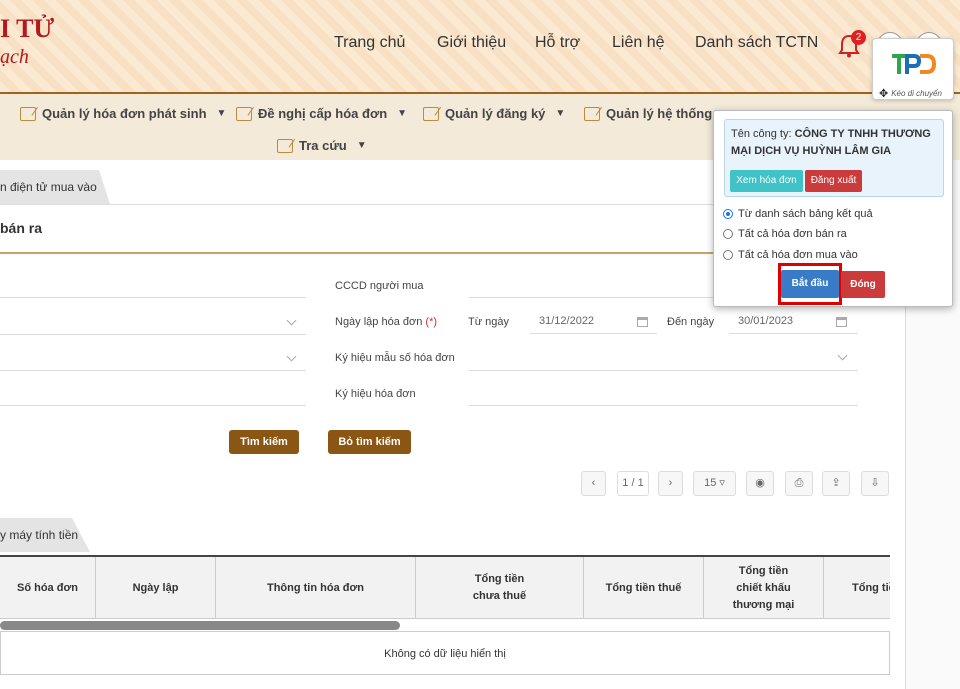  What do you see at coordinates (48, 588) in the screenshot?
I see `th-invoice-number: Số hóa đơn` at bounding box center [48, 588].